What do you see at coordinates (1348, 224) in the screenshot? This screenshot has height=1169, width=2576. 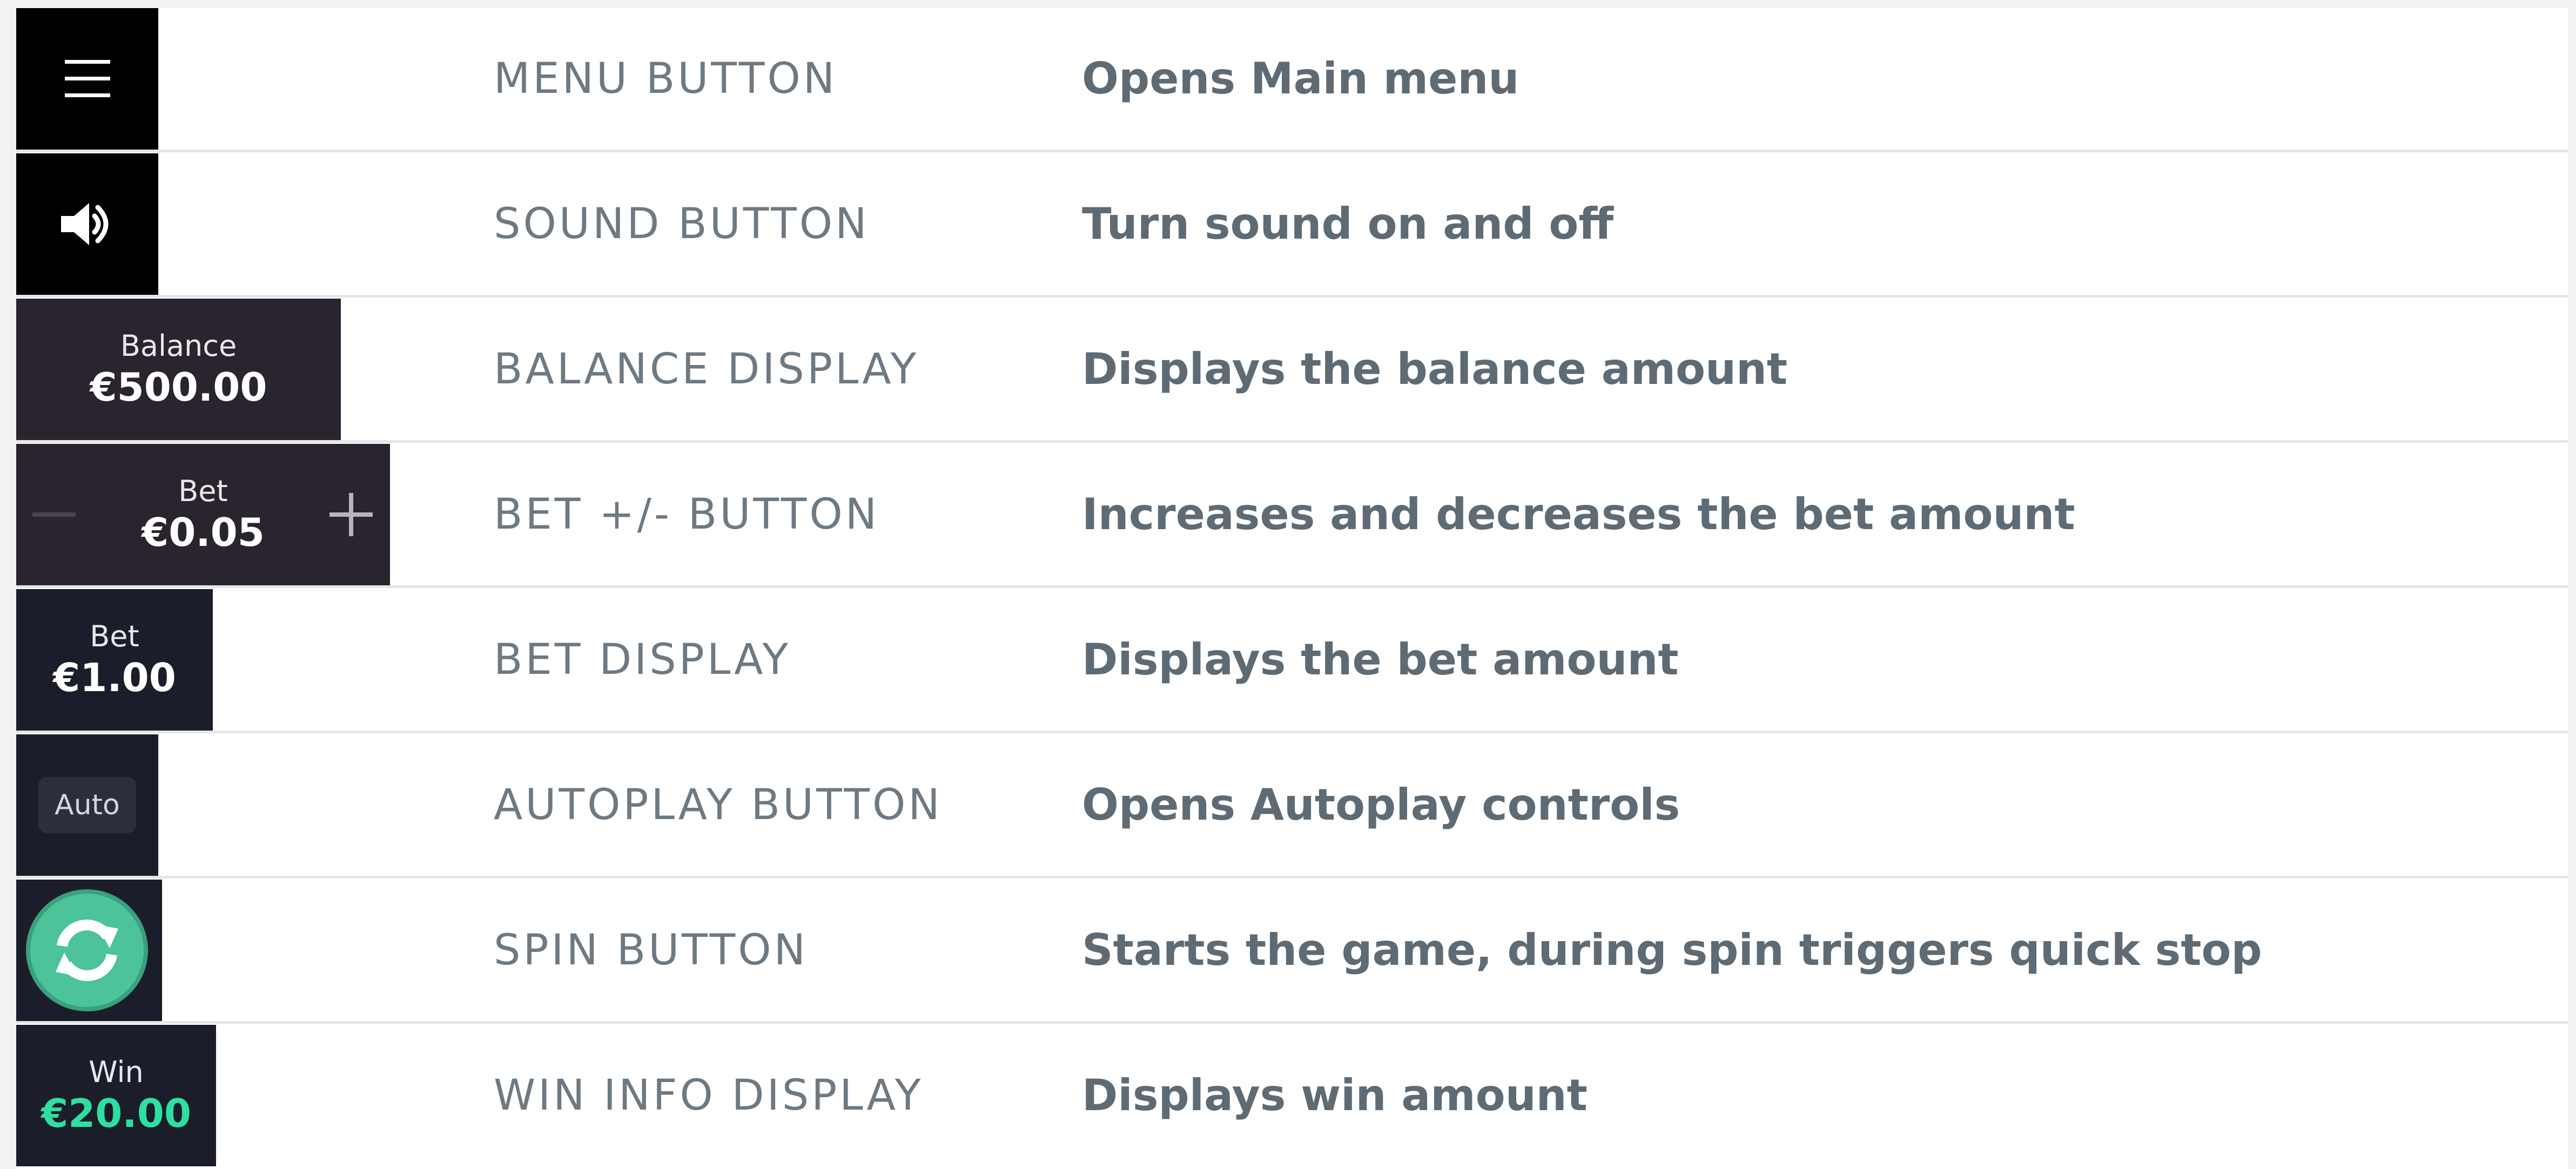 I see `control-description: Turn sound on and off` at bounding box center [1348, 224].